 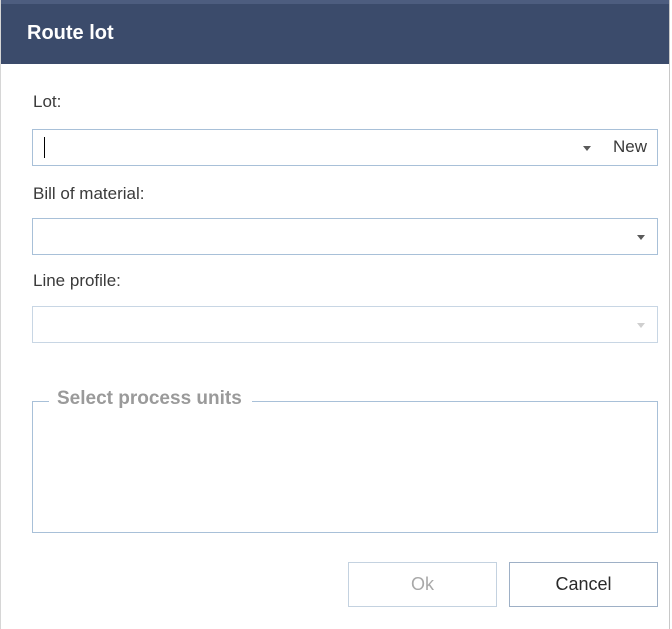 What do you see at coordinates (70, 33) in the screenshot?
I see `dialog-title: Route lot` at bounding box center [70, 33].